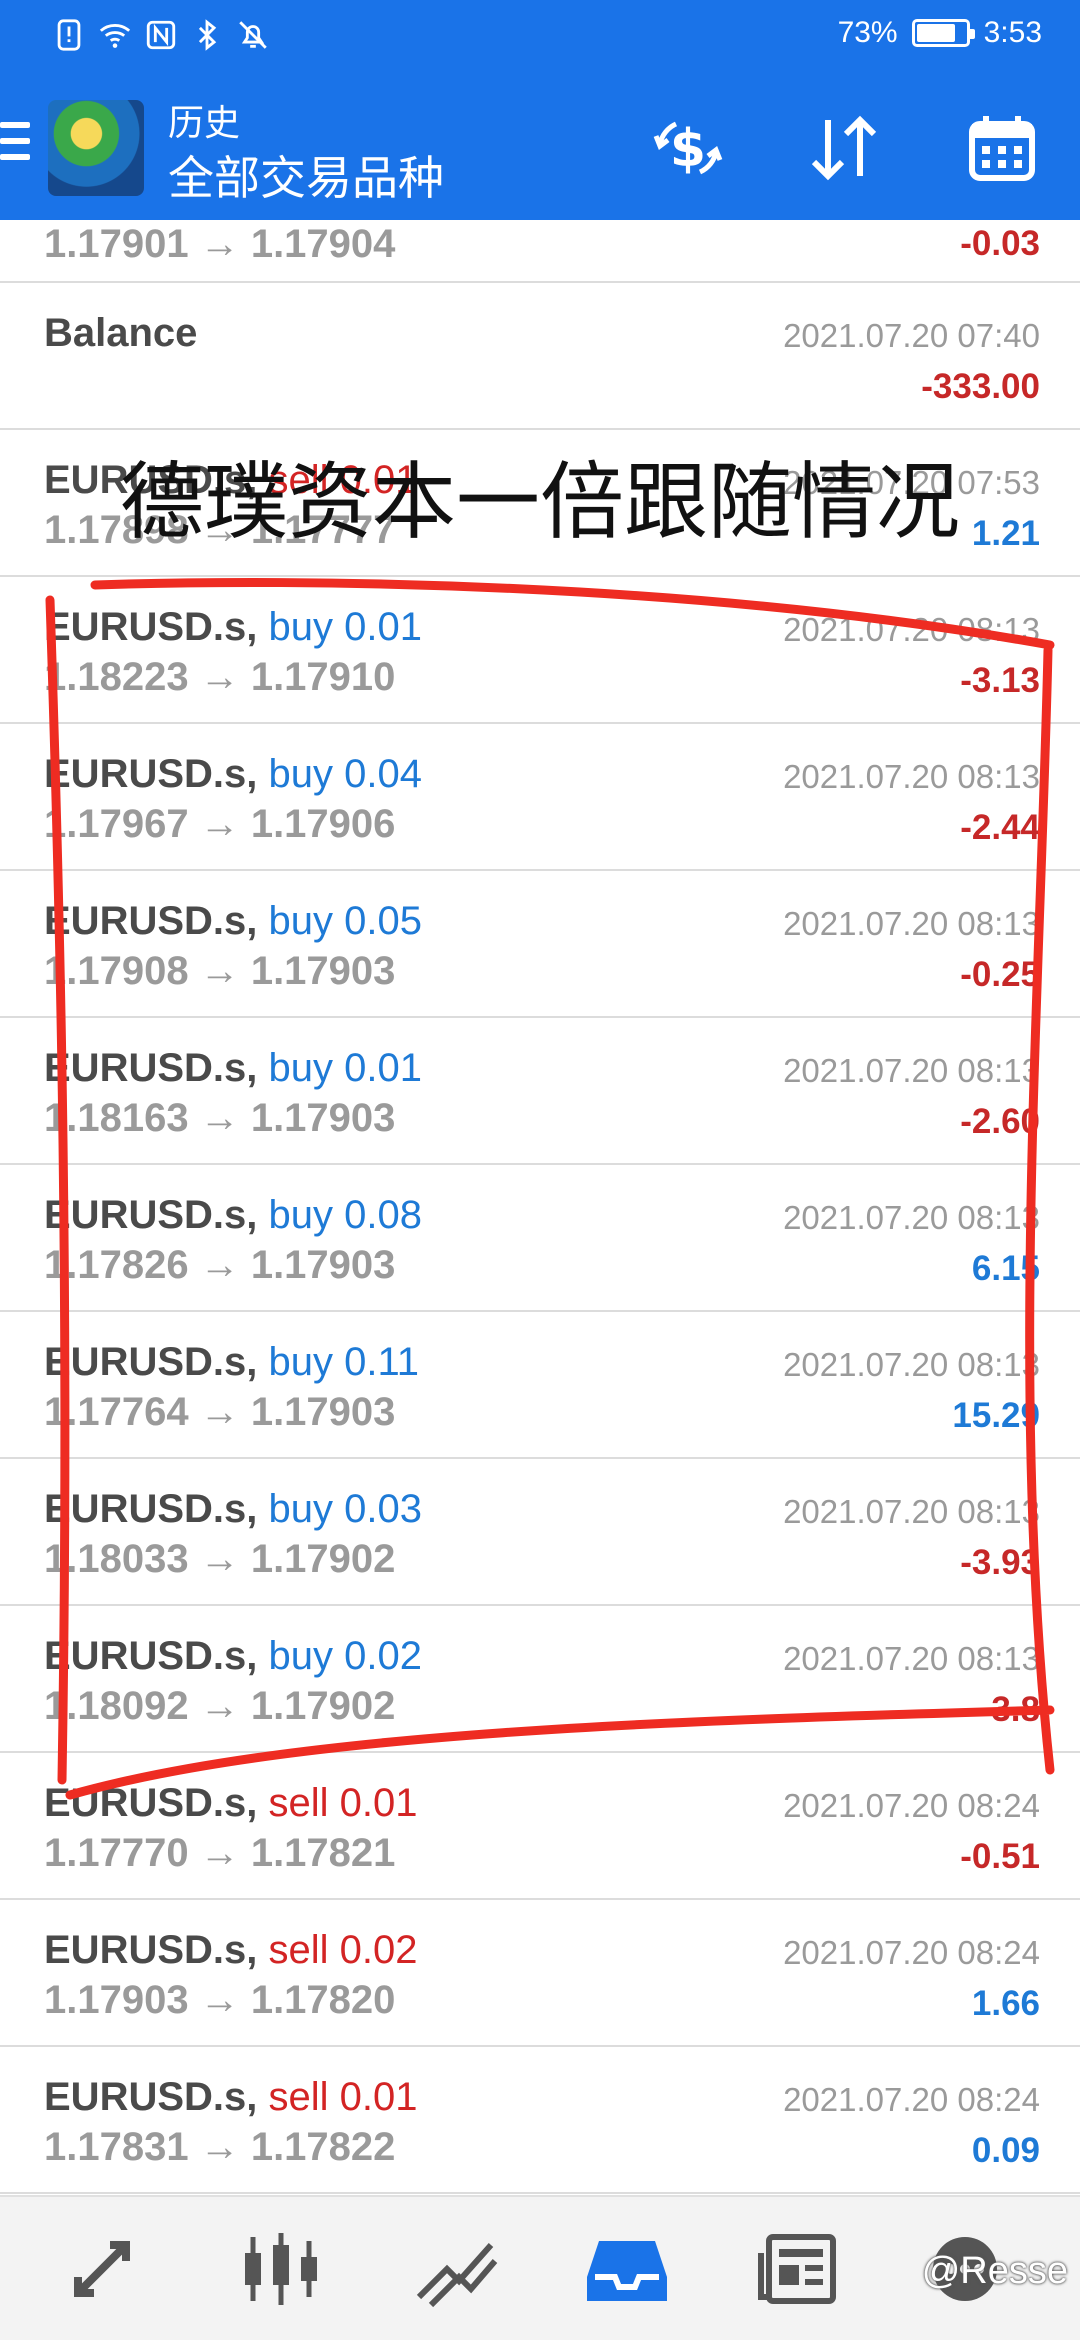  I want to click on deal-profit: -0.03, so click(1000, 243).